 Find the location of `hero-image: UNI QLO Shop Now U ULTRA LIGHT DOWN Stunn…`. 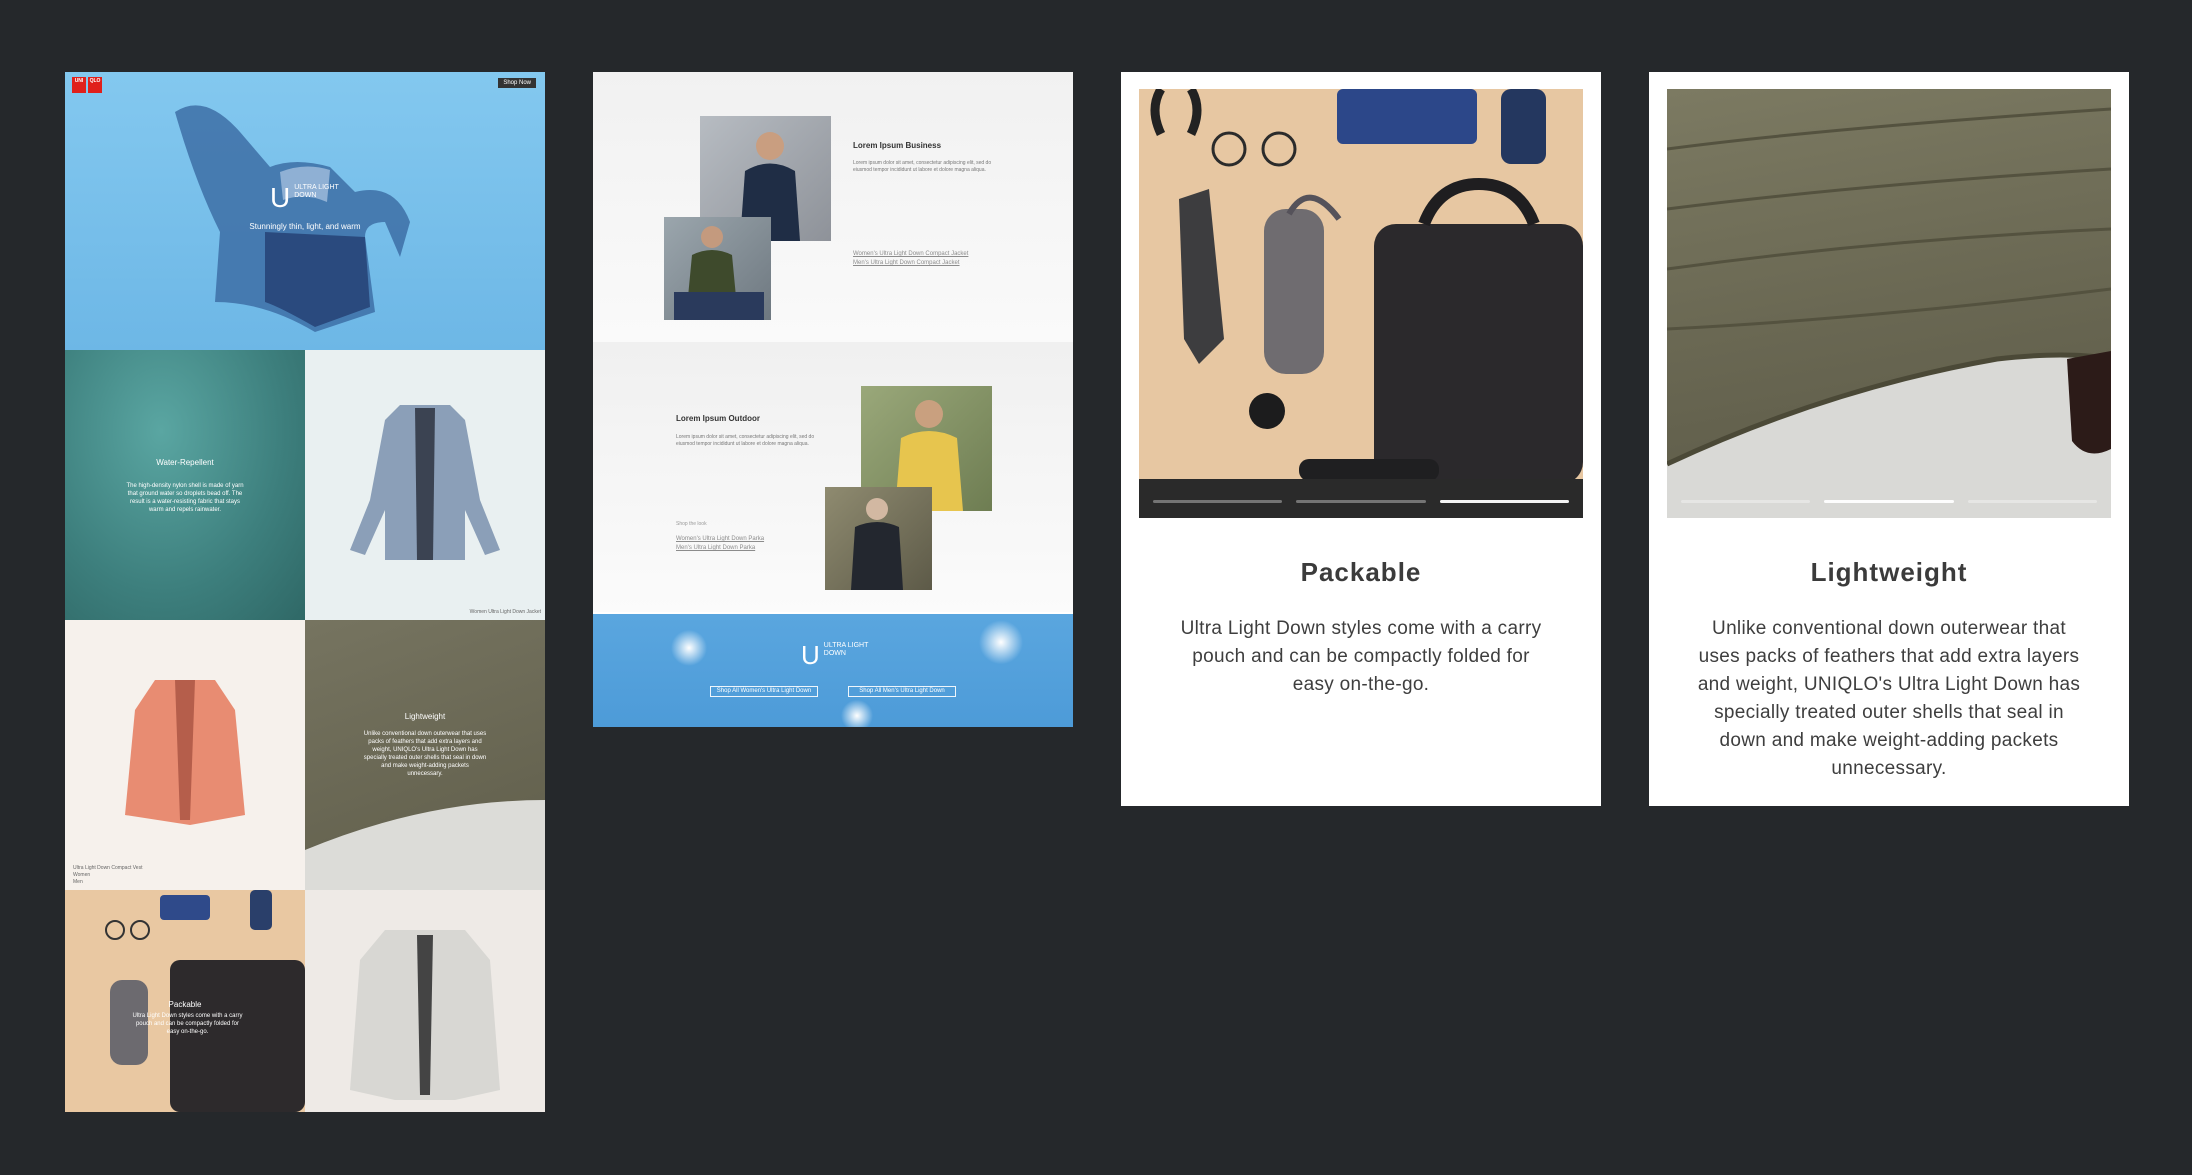

hero-image: UNI QLO Shop Now U ULTRA LIGHT DOWN Stunn… is located at coordinates (305, 211).